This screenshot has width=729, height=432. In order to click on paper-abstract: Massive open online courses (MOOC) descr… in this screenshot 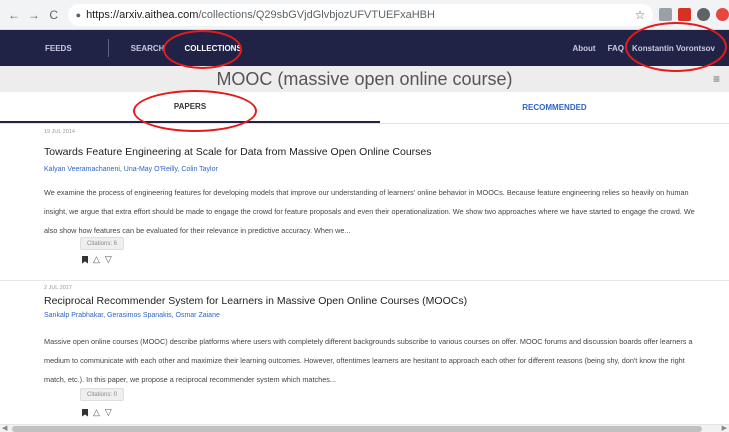, I will do `click(368, 360)`.